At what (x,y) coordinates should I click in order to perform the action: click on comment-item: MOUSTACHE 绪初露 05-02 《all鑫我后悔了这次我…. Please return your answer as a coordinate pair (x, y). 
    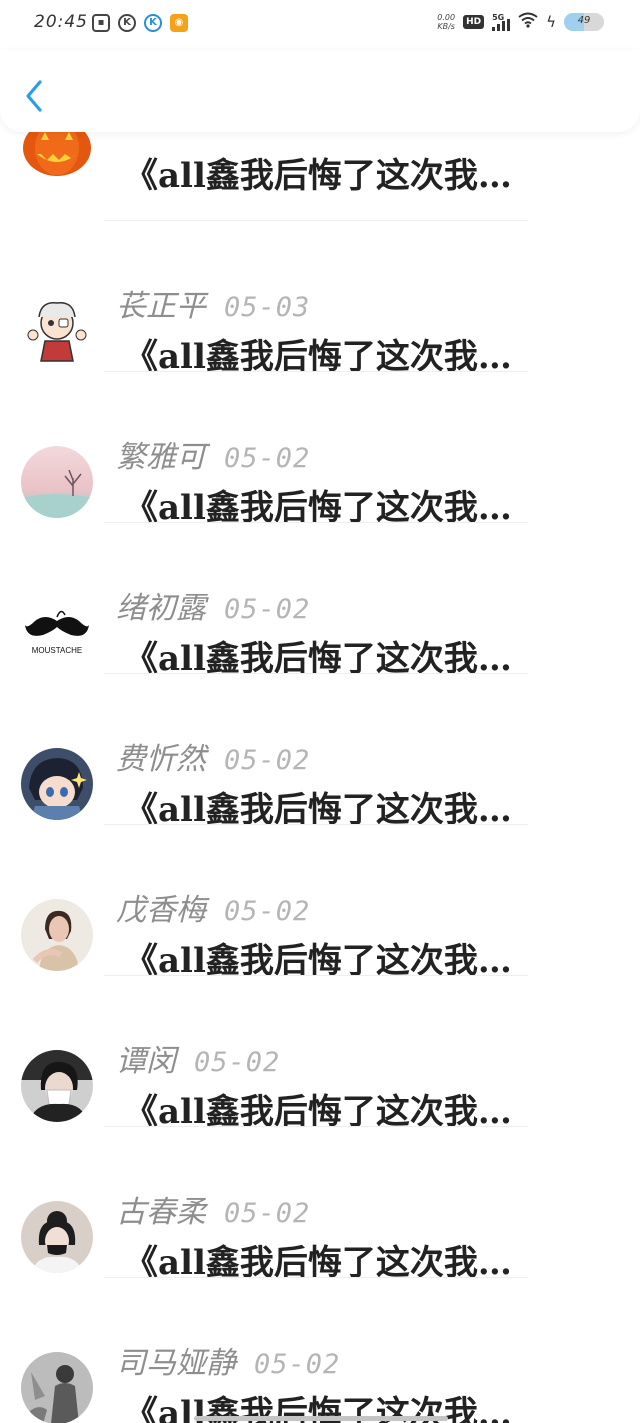
    Looking at the image, I should click on (320, 644).